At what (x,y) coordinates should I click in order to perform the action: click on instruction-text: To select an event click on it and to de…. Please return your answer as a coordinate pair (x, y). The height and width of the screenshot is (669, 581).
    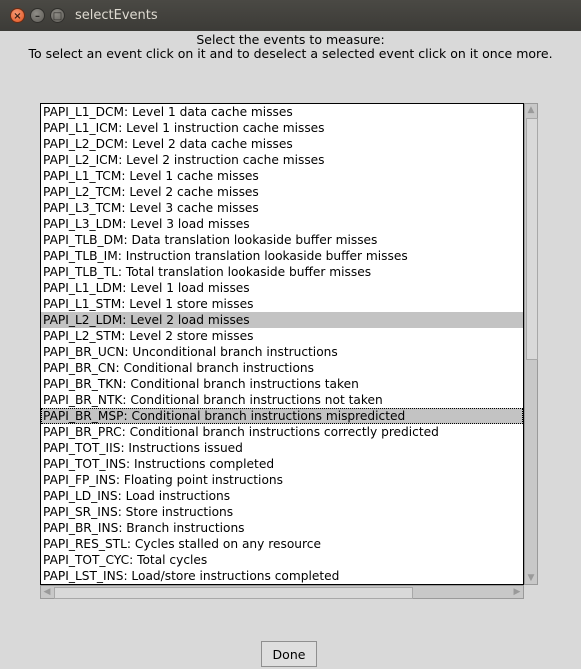
    Looking at the image, I should click on (290, 53).